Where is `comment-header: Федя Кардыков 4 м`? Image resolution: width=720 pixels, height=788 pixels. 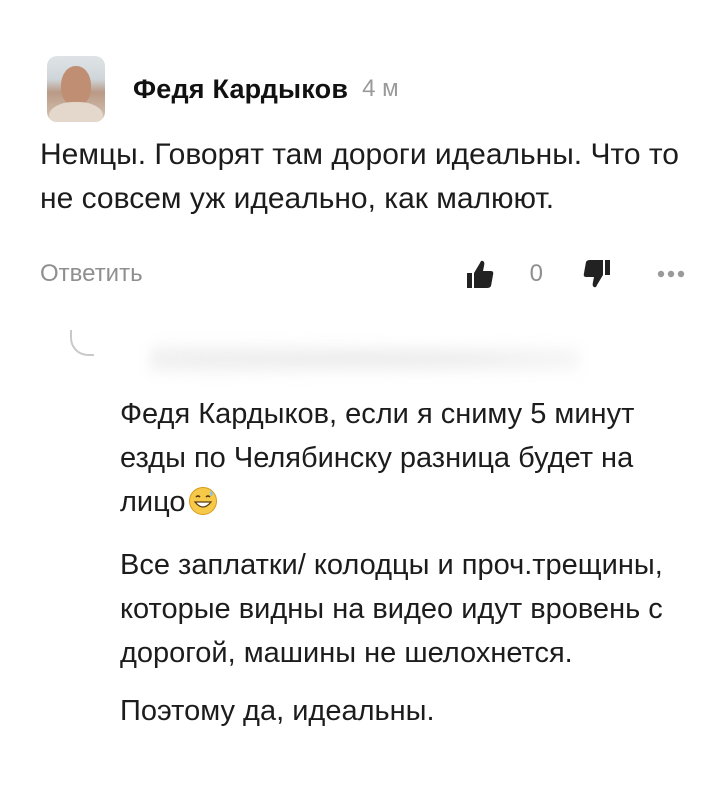
comment-header: Федя Кардыков 4 м is located at coordinates (223, 89).